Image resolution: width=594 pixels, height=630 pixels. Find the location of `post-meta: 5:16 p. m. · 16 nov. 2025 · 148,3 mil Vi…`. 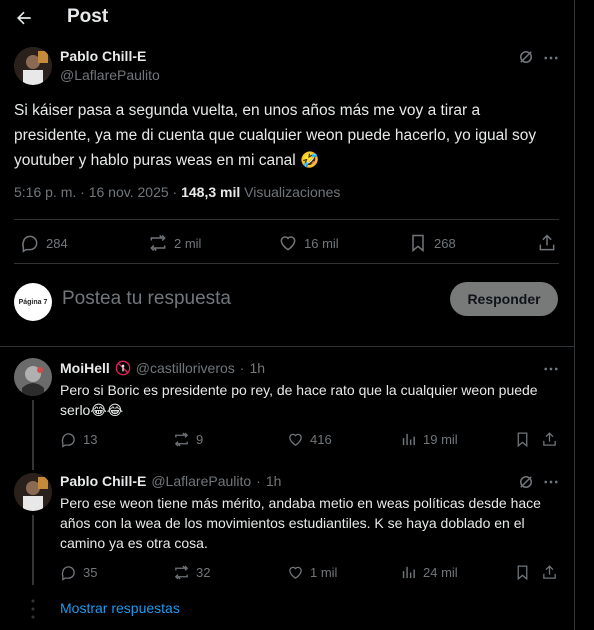

post-meta: 5:16 p. m. · 16 nov. 2025 · 148,3 mil Vi… is located at coordinates (177, 192).